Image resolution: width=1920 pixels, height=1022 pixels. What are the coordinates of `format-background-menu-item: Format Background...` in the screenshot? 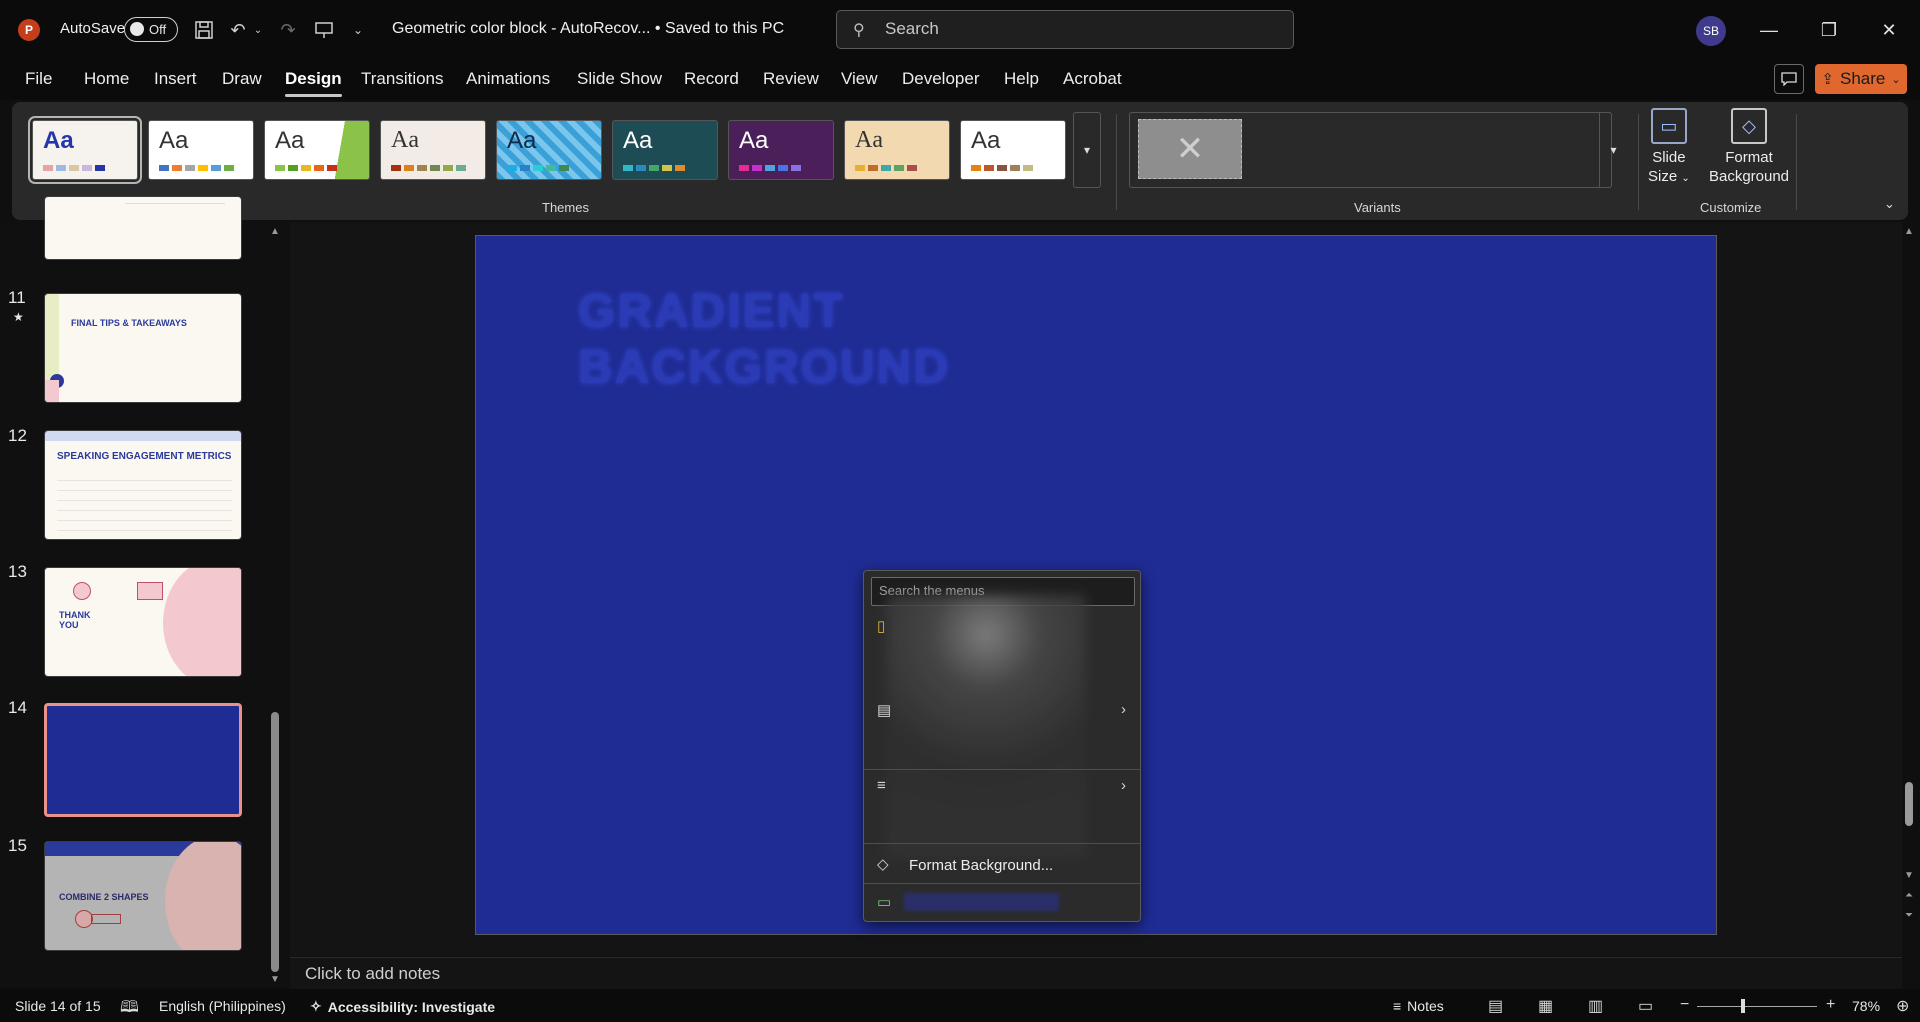 It's located at (981, 865).